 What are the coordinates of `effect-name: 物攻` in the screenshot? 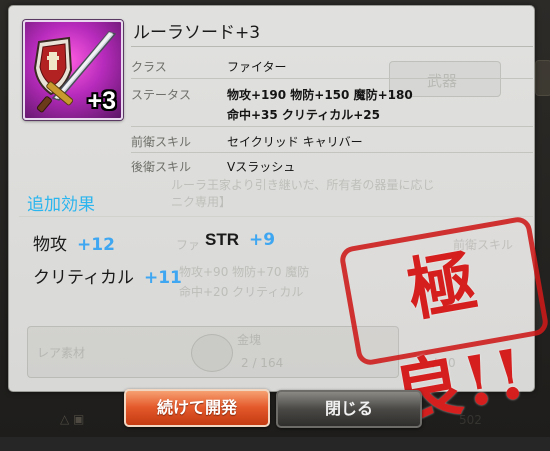 It's located at (50, 245).